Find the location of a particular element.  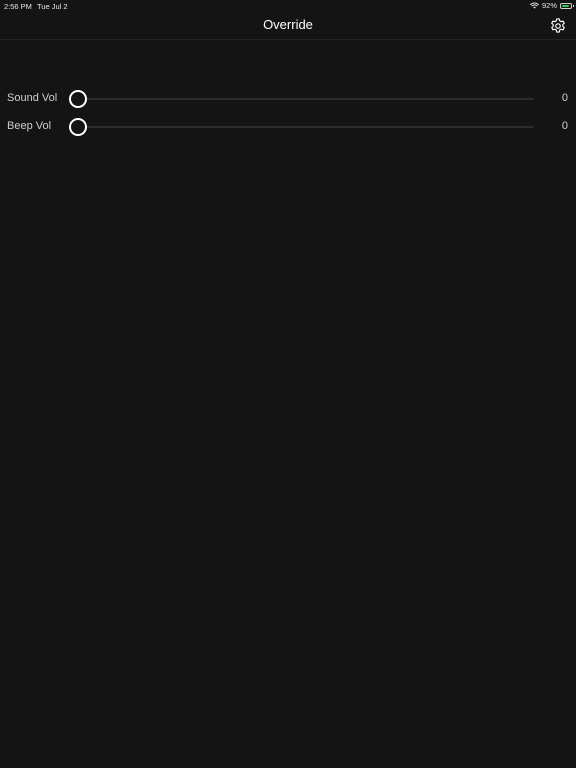

status-indicators: 92% is located at coordinates (552, 5).